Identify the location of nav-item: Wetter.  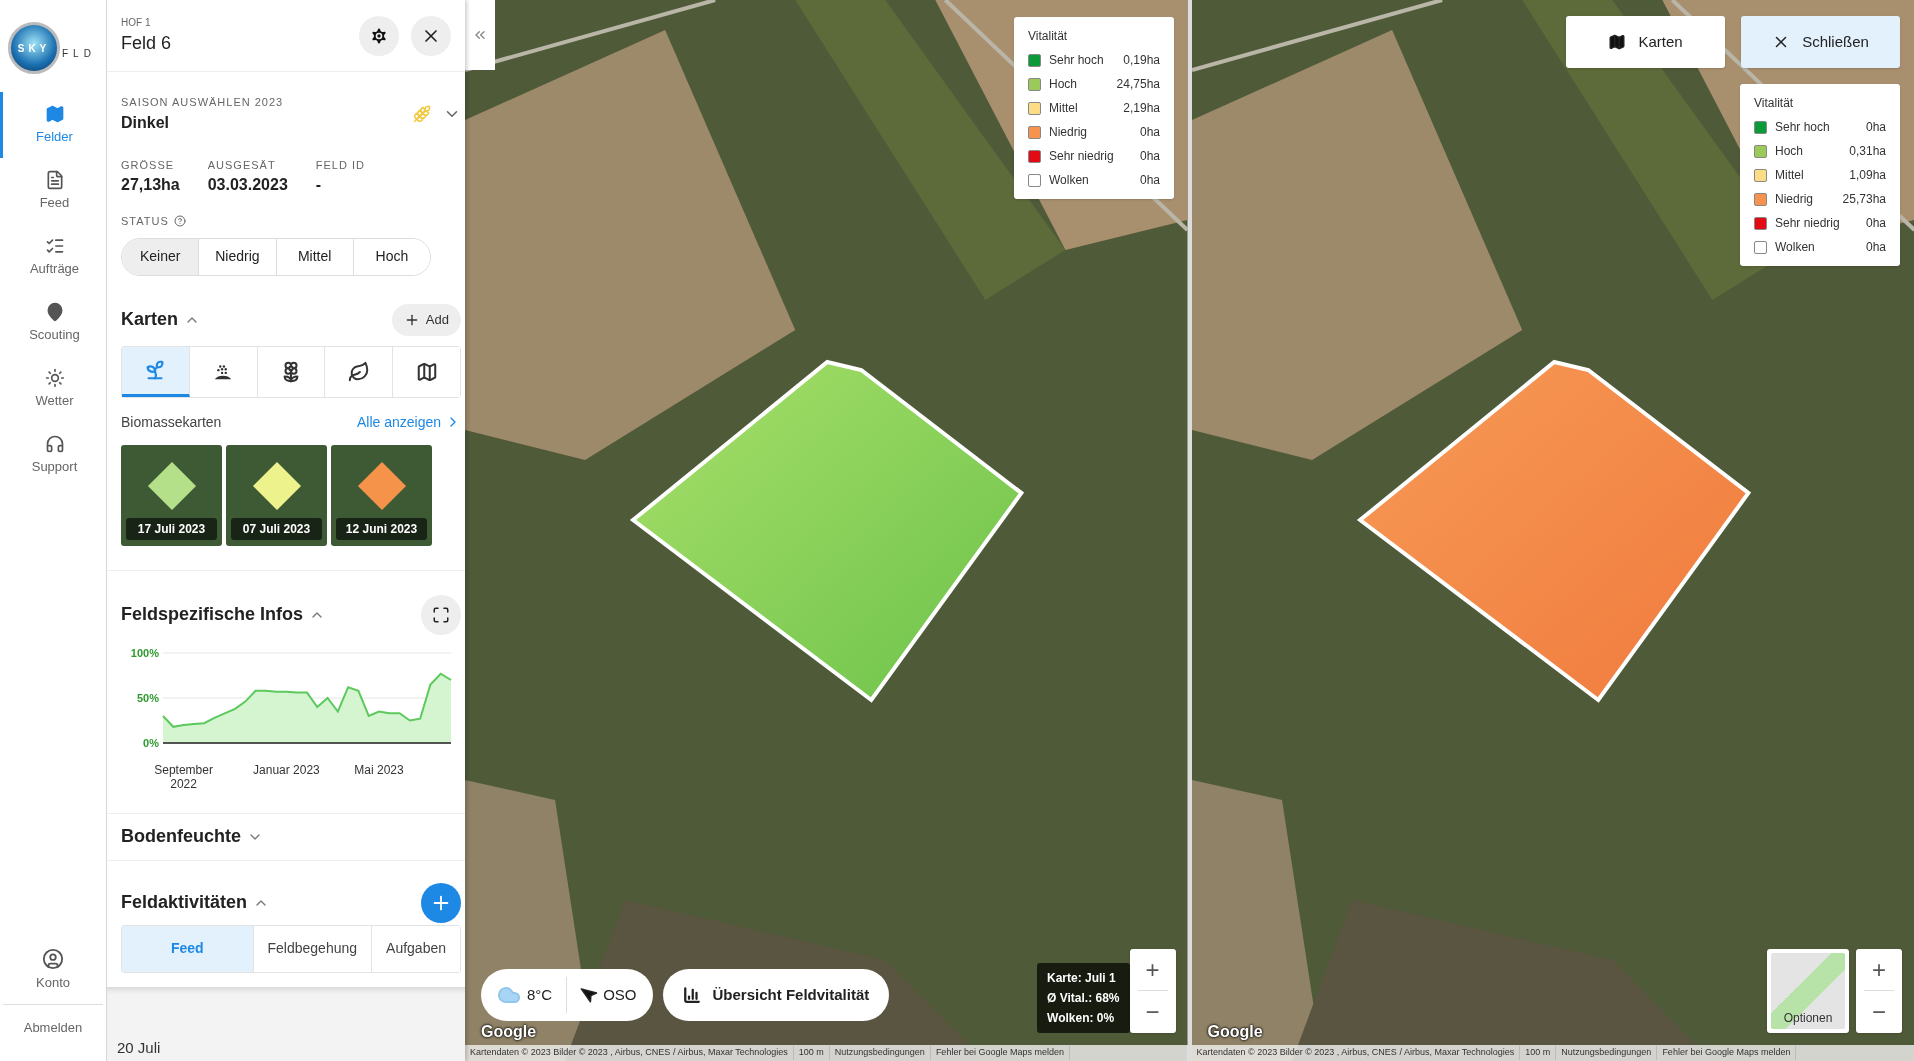
(53, 389).